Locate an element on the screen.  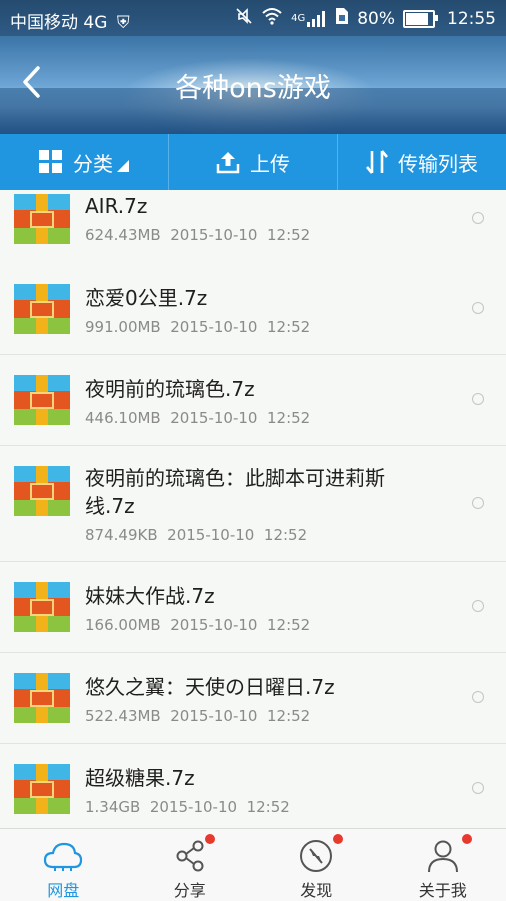
file-row: 超级糖果.7z 1.34GB 2015-10-10 12:52 is located at coordinates (253, 786).